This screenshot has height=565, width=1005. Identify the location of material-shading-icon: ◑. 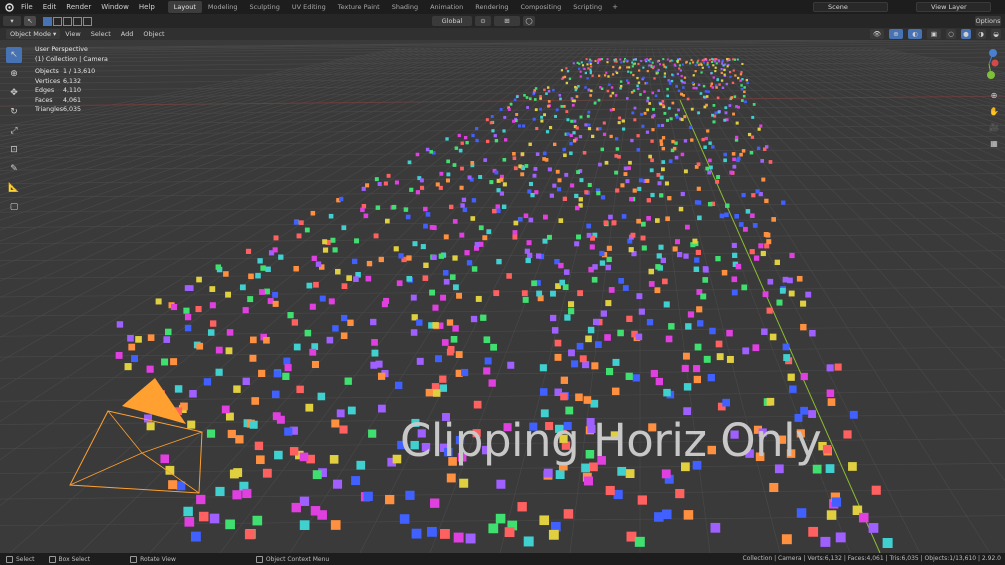
(981, 34).